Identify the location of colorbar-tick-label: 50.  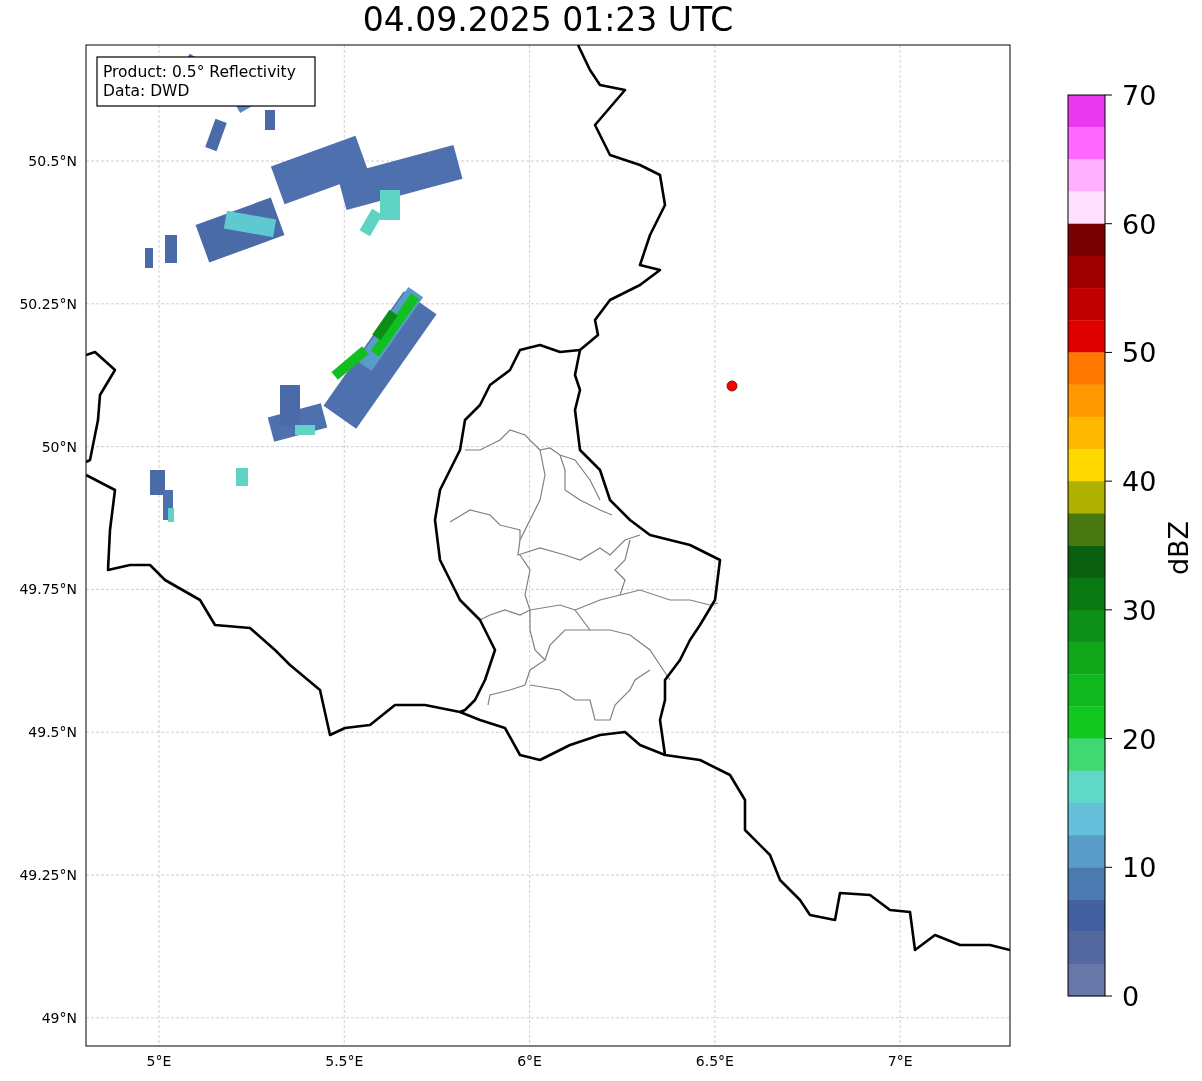
(1139, 353).